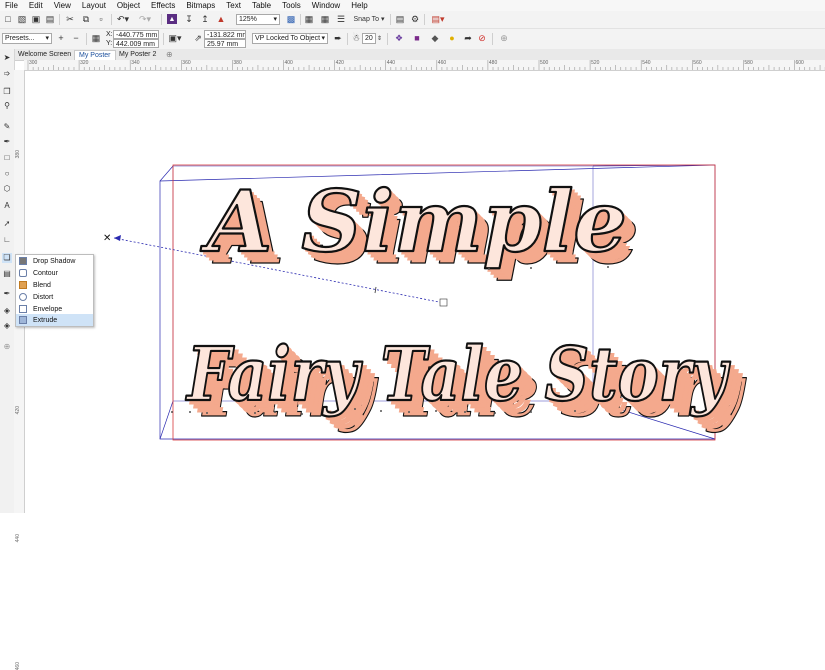 The image size is (825, 670). Describe the element at coordinates (123, 19) in the screenshot. I see `undo-icon: ↶▾` at that location.